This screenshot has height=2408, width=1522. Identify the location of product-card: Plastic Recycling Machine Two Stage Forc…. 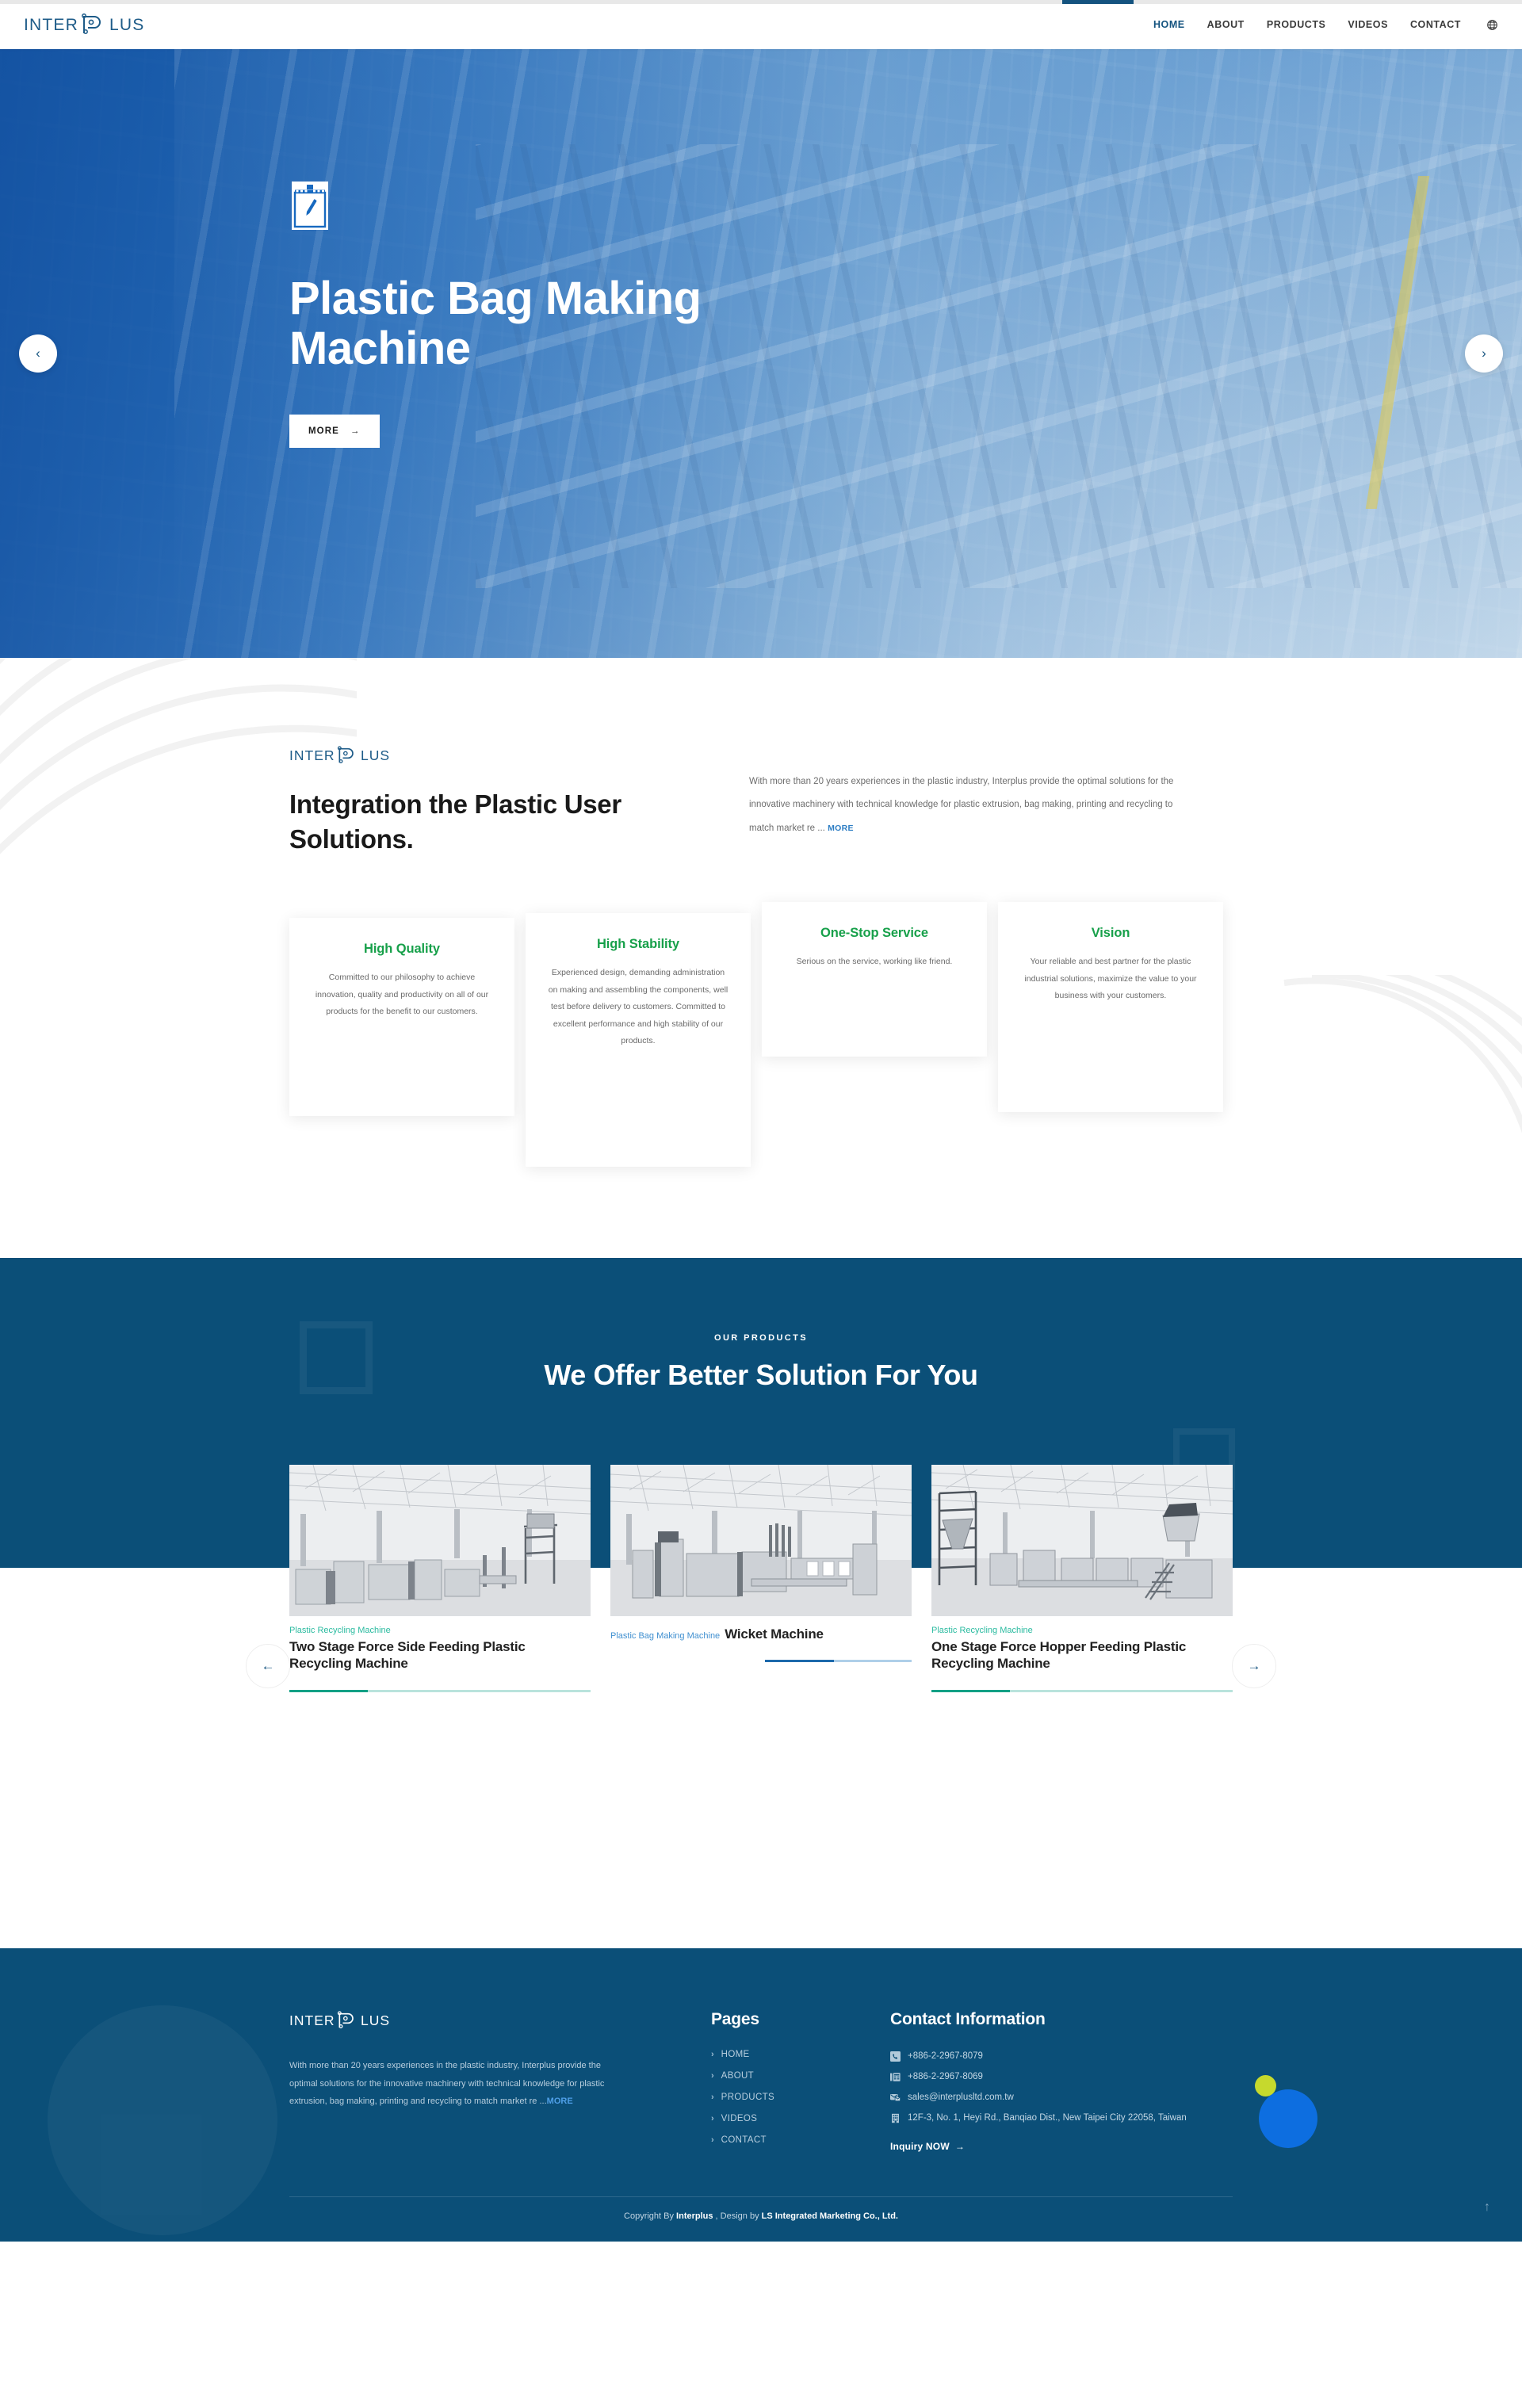
(440, 1578).